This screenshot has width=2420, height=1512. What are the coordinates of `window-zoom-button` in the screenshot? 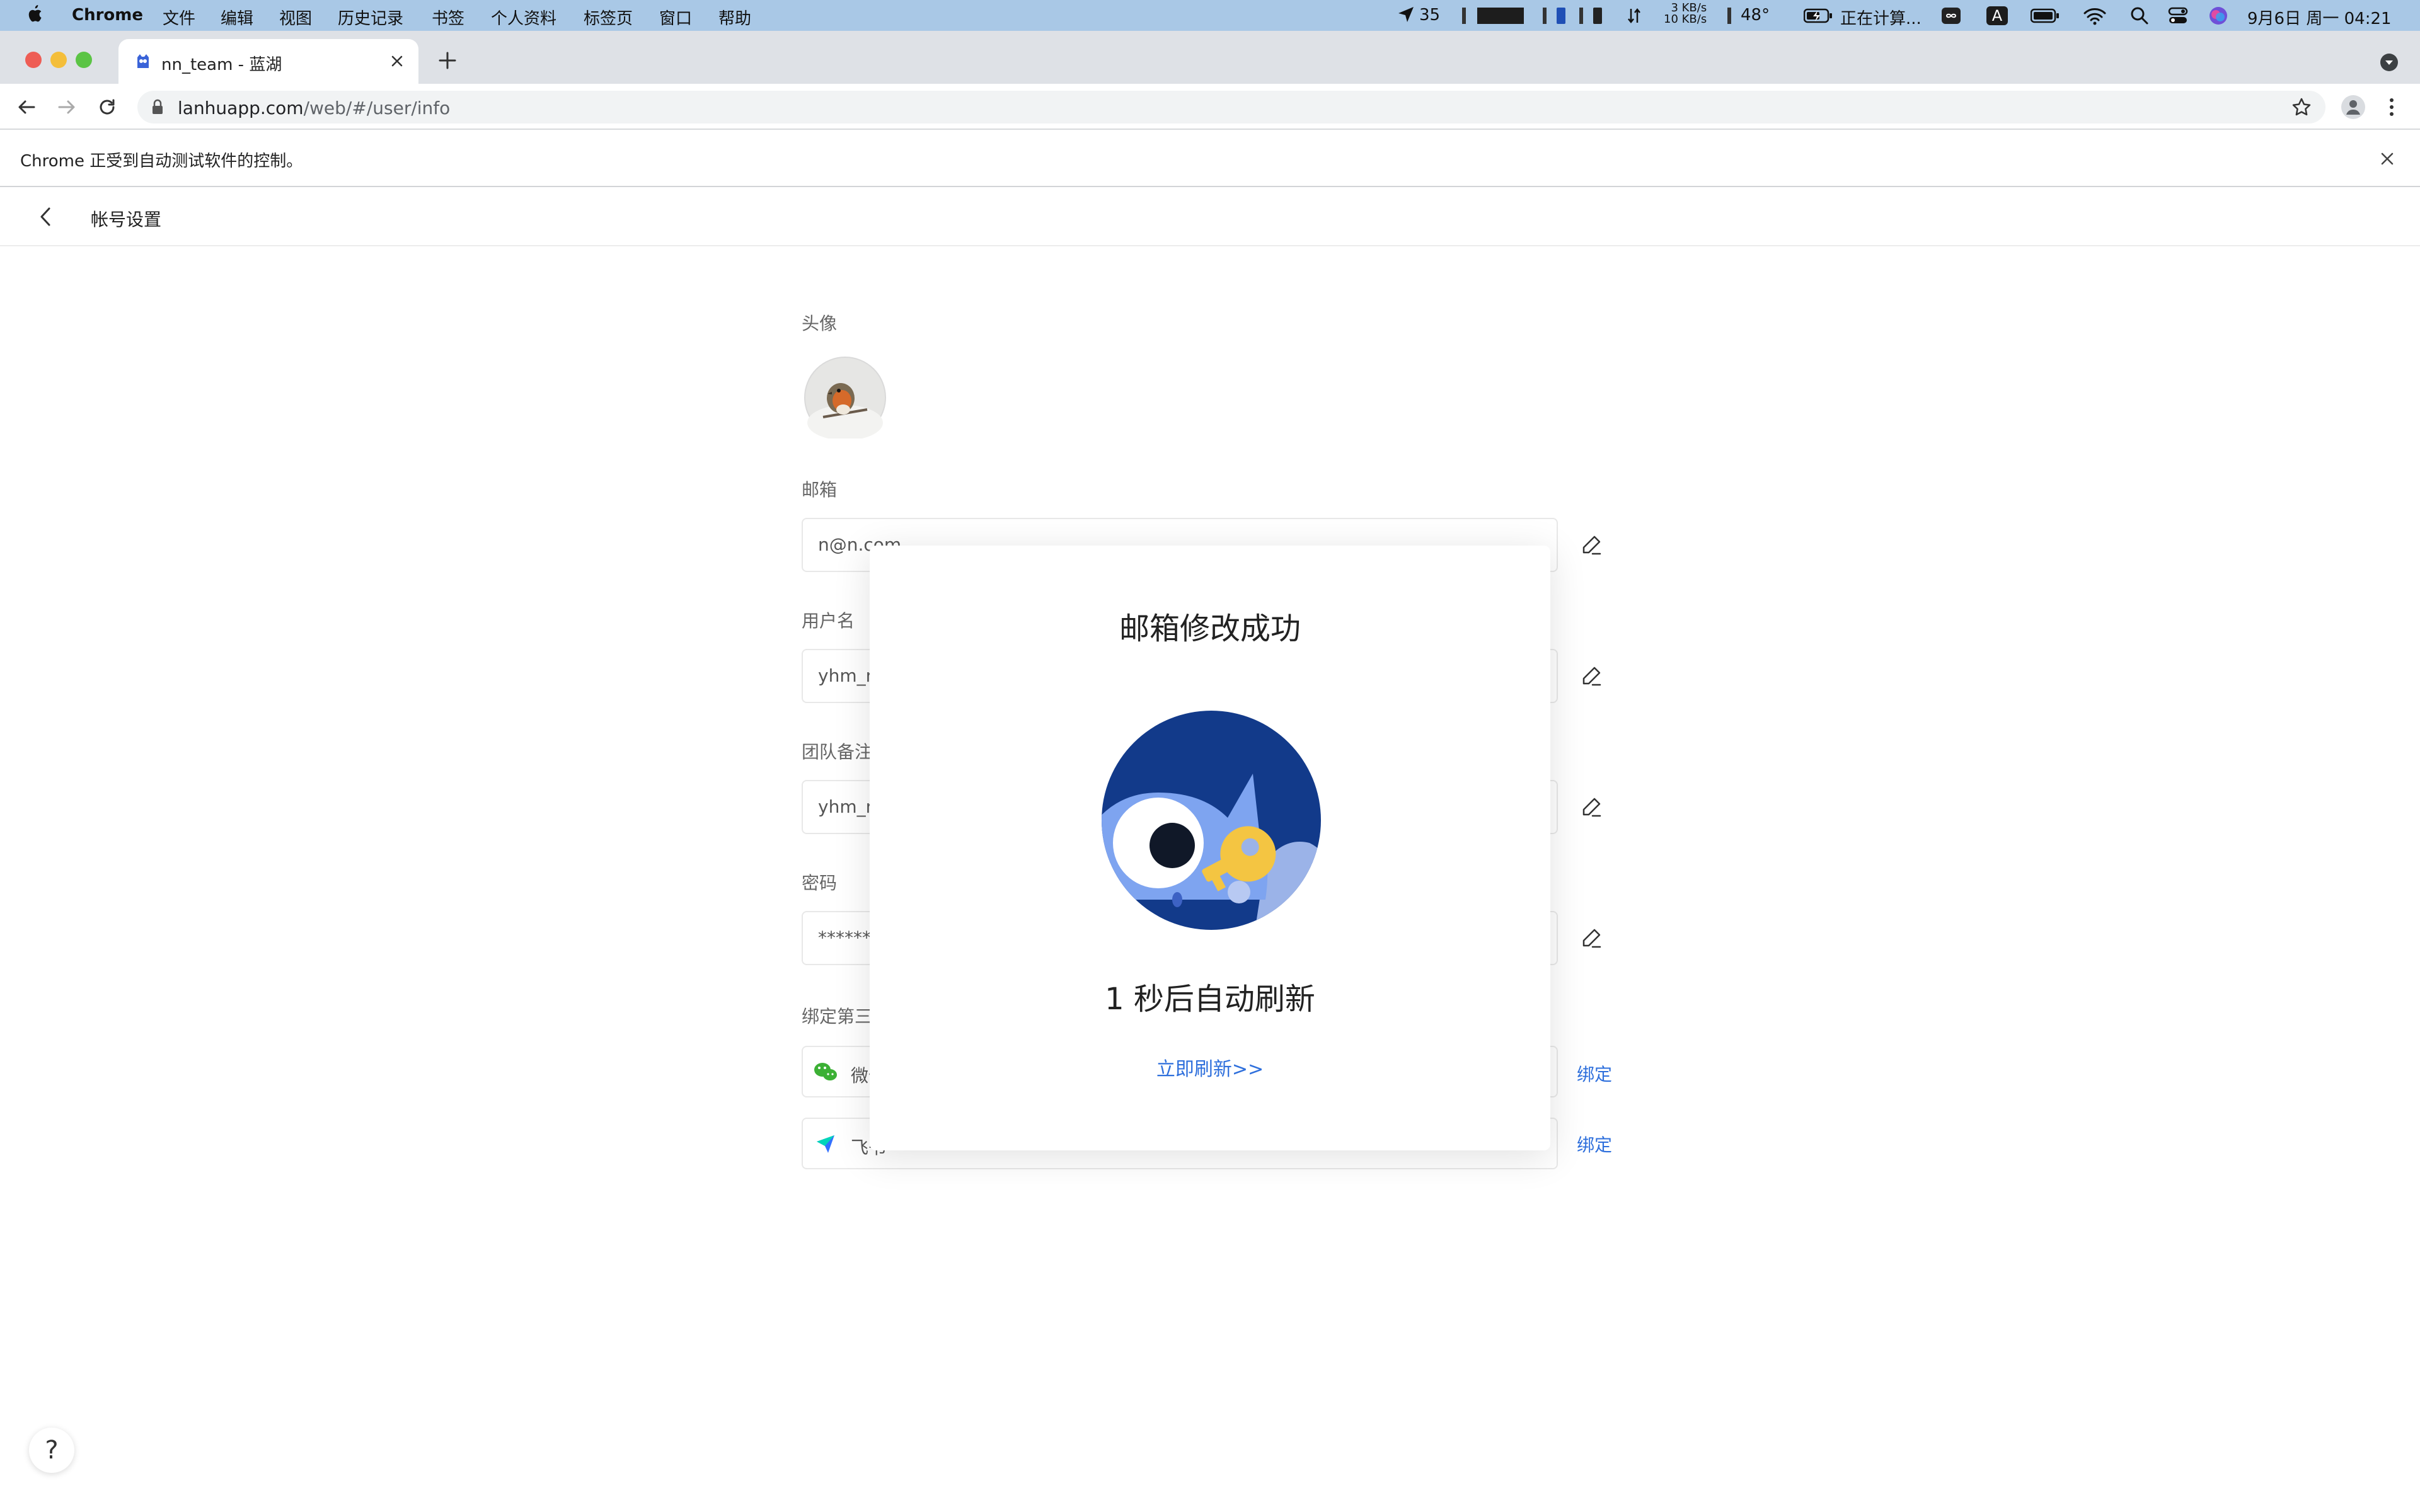 It's located at (84, 60).